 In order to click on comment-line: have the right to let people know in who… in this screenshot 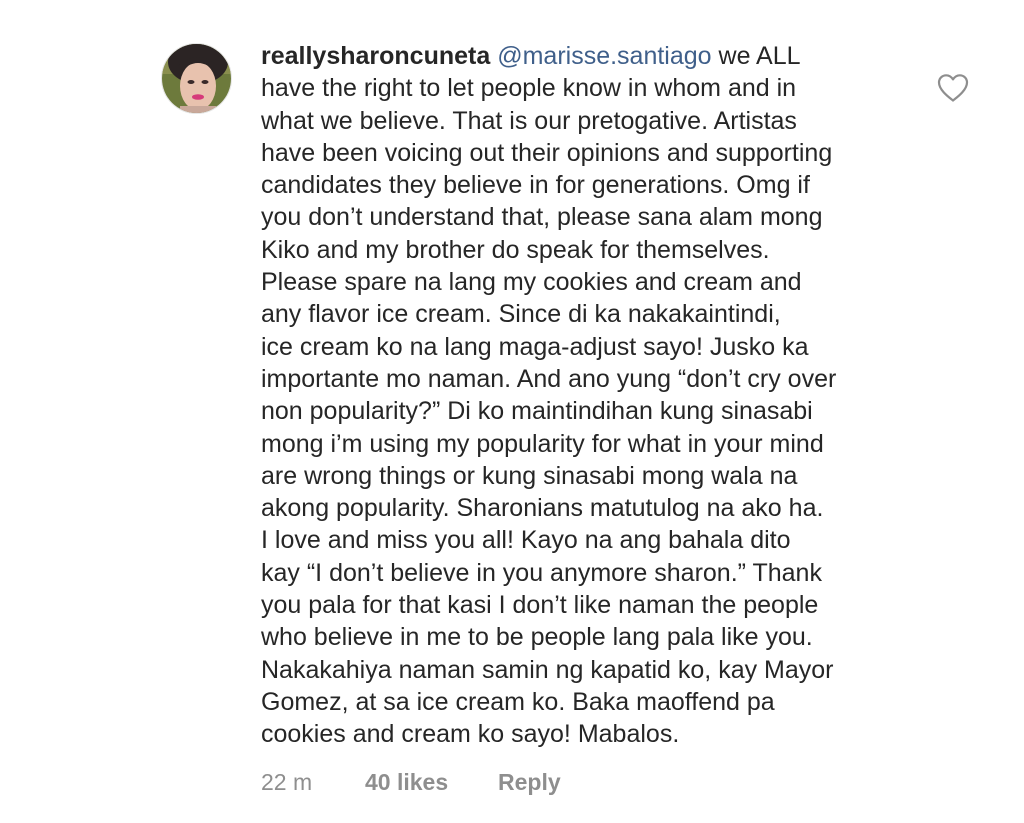, I will do `click(529, 88)`.